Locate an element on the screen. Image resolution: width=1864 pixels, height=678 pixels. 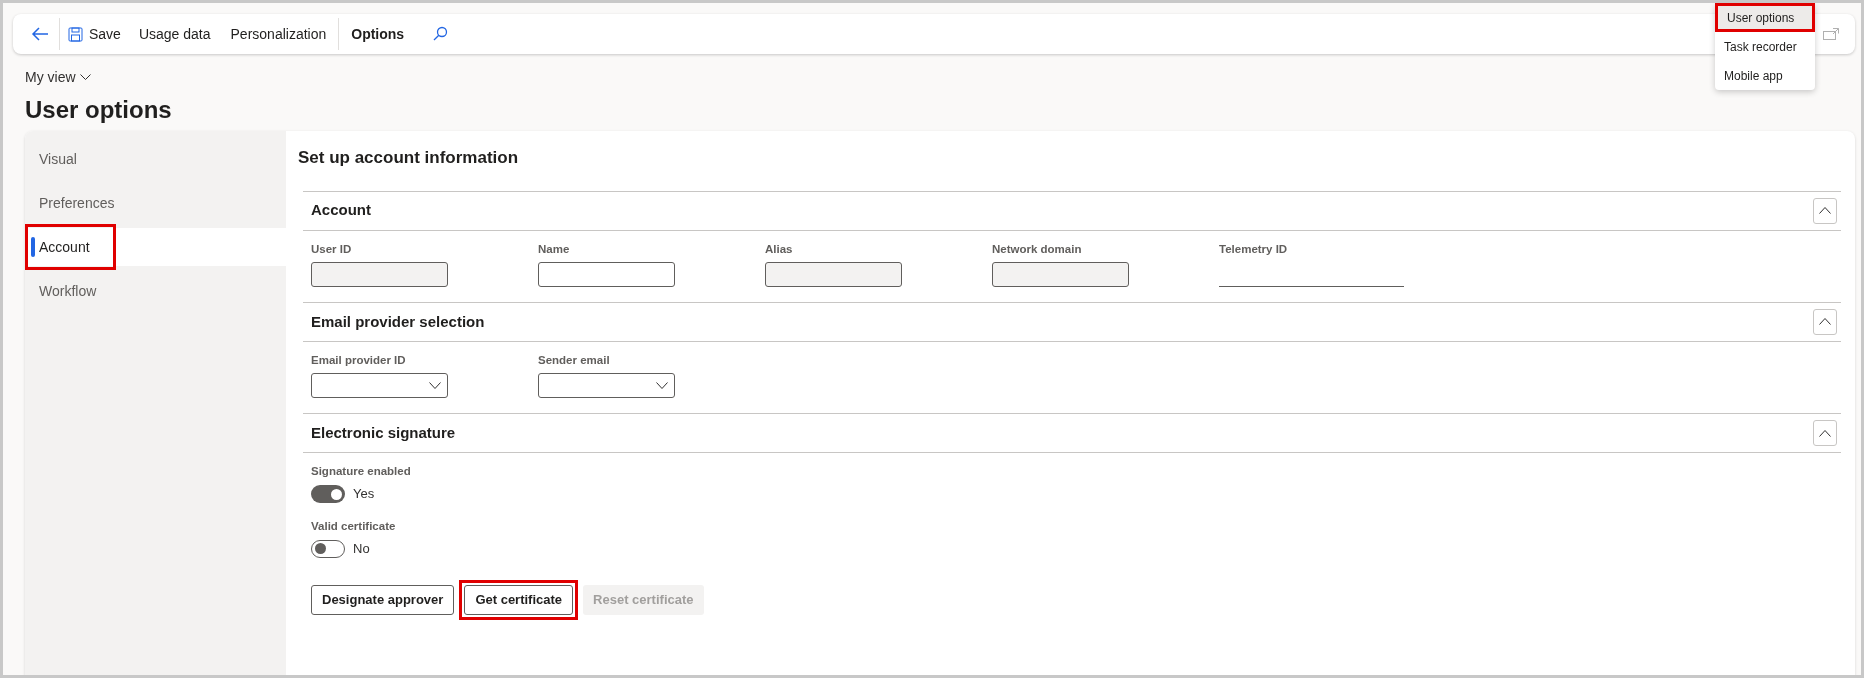
field-label: Email provider ID is located at coordinates (359, 360).